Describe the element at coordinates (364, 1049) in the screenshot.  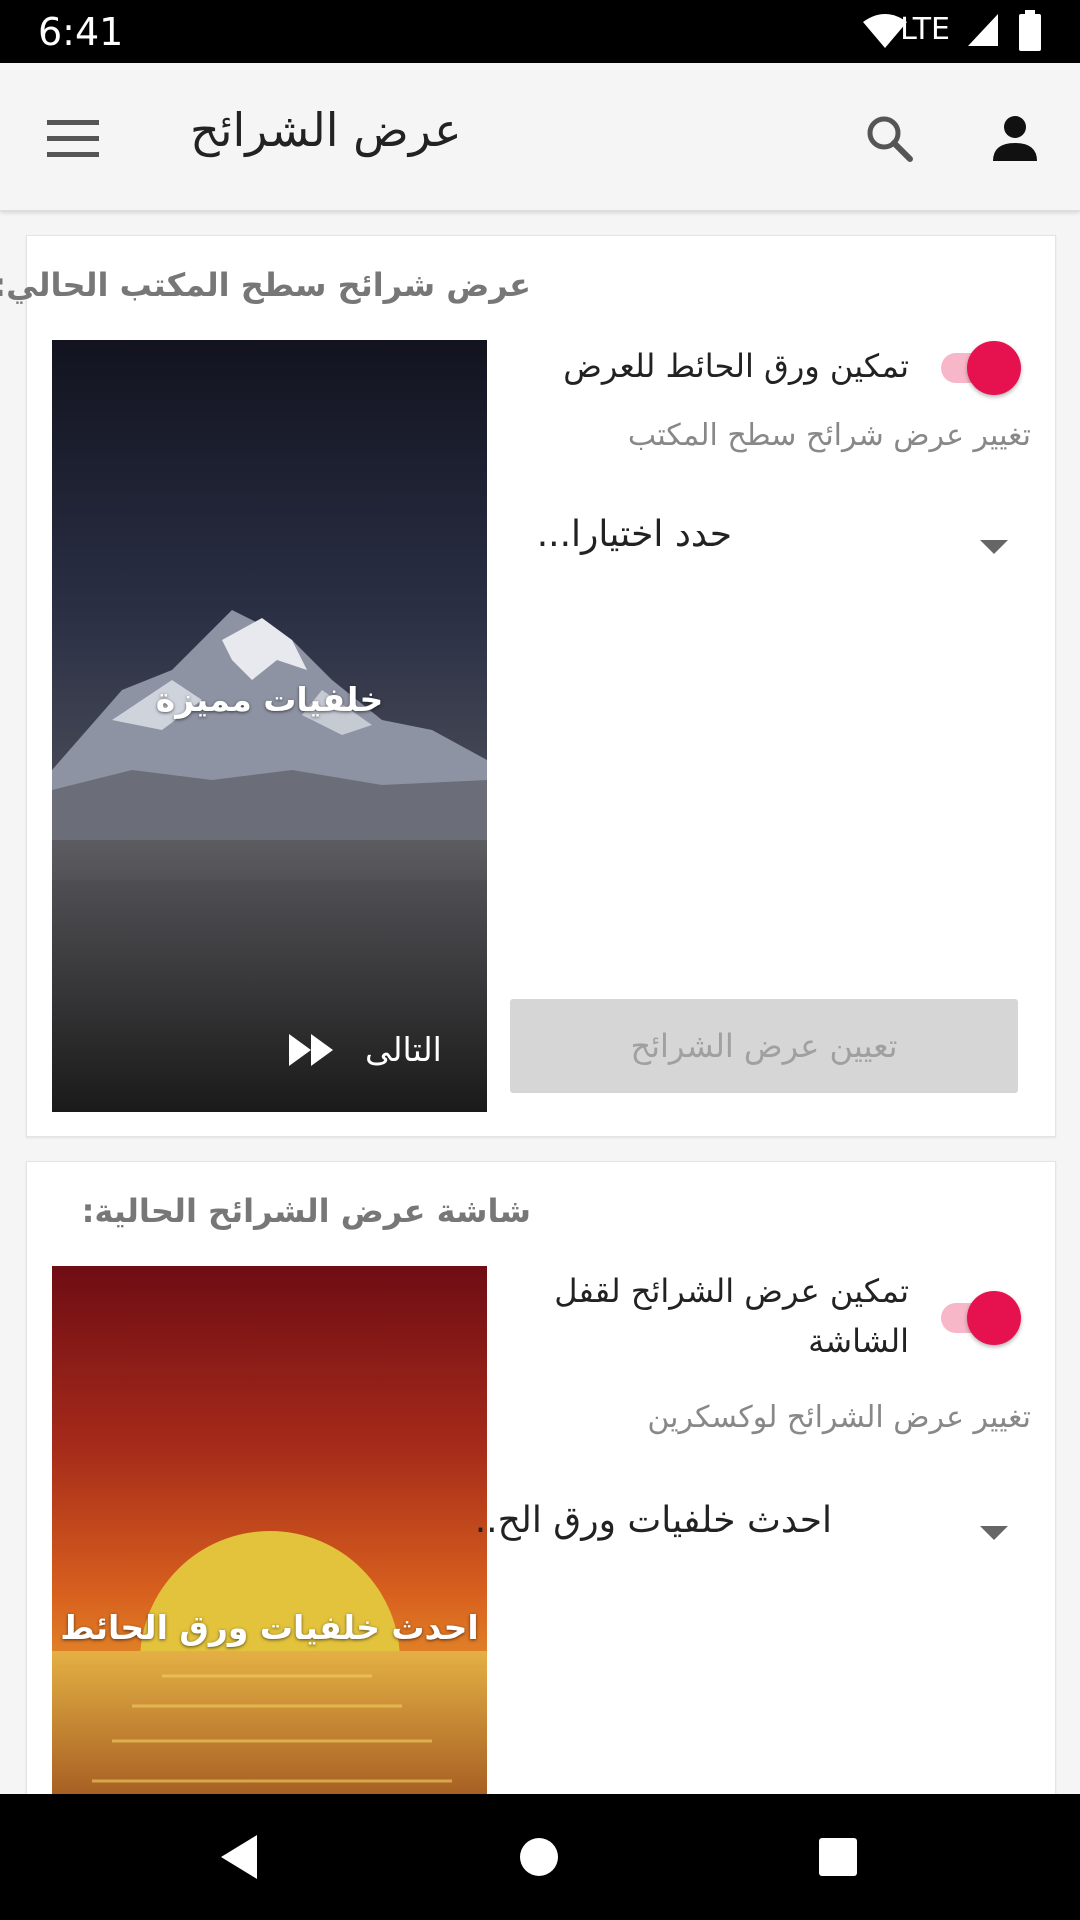
I see `next-wallpaper-button: التالى` at that location.